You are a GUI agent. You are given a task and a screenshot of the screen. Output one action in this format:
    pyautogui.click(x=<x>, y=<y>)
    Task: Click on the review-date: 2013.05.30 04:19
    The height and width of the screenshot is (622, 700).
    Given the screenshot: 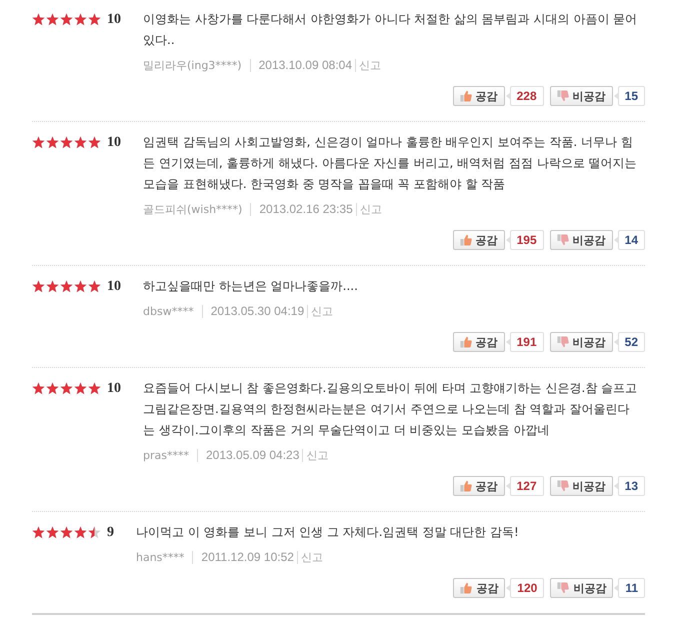 What is the action you would take?
    pyautogui.click(x=253, y=311)
    